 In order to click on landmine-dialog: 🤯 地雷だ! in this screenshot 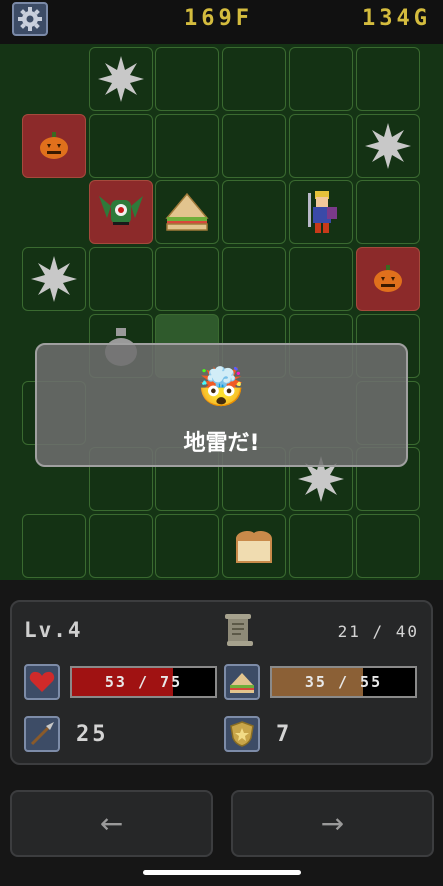, I will do `click(221, 405)`.